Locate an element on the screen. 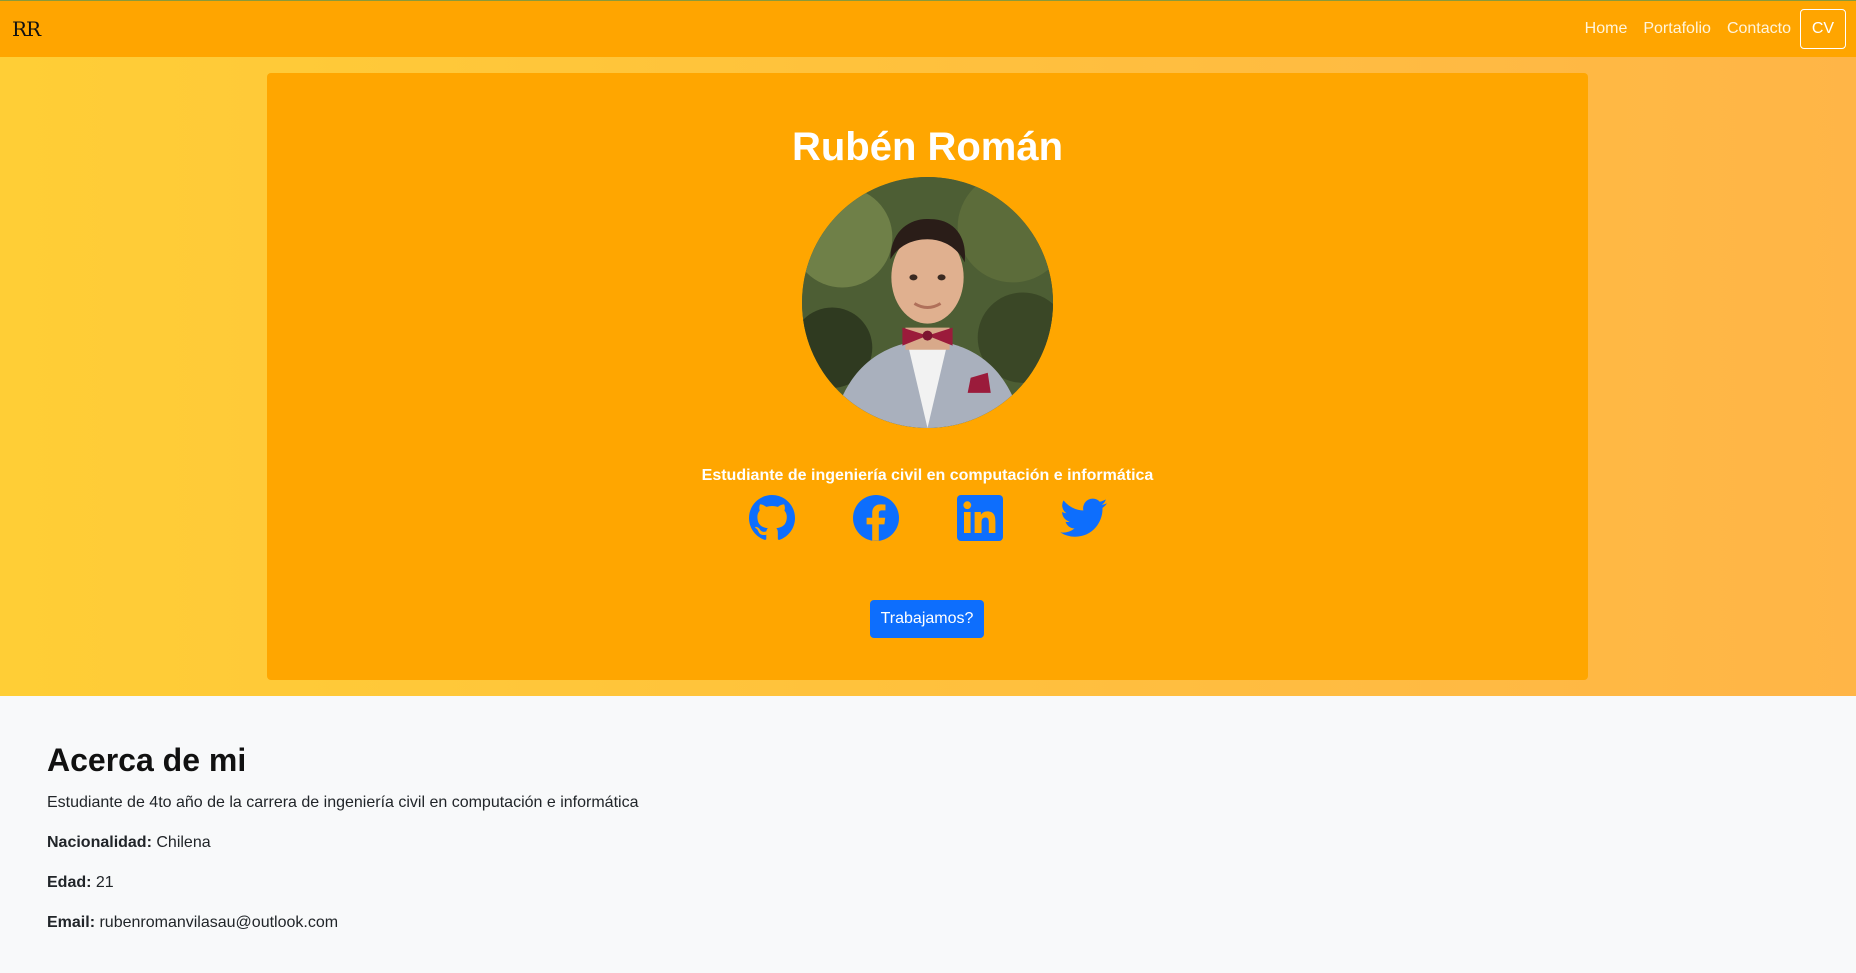 The width and height of the screenshot is (1856, 973). brand-logo: RR is located at coordinates (26, 29).